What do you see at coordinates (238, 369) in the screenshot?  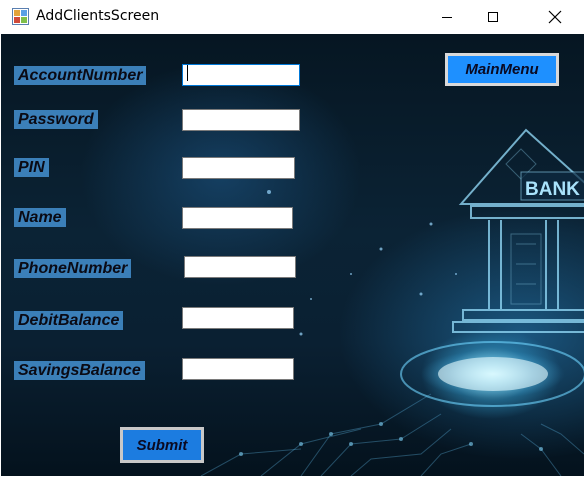 I see `savings-balance-input` at bounding box center [238, 369].